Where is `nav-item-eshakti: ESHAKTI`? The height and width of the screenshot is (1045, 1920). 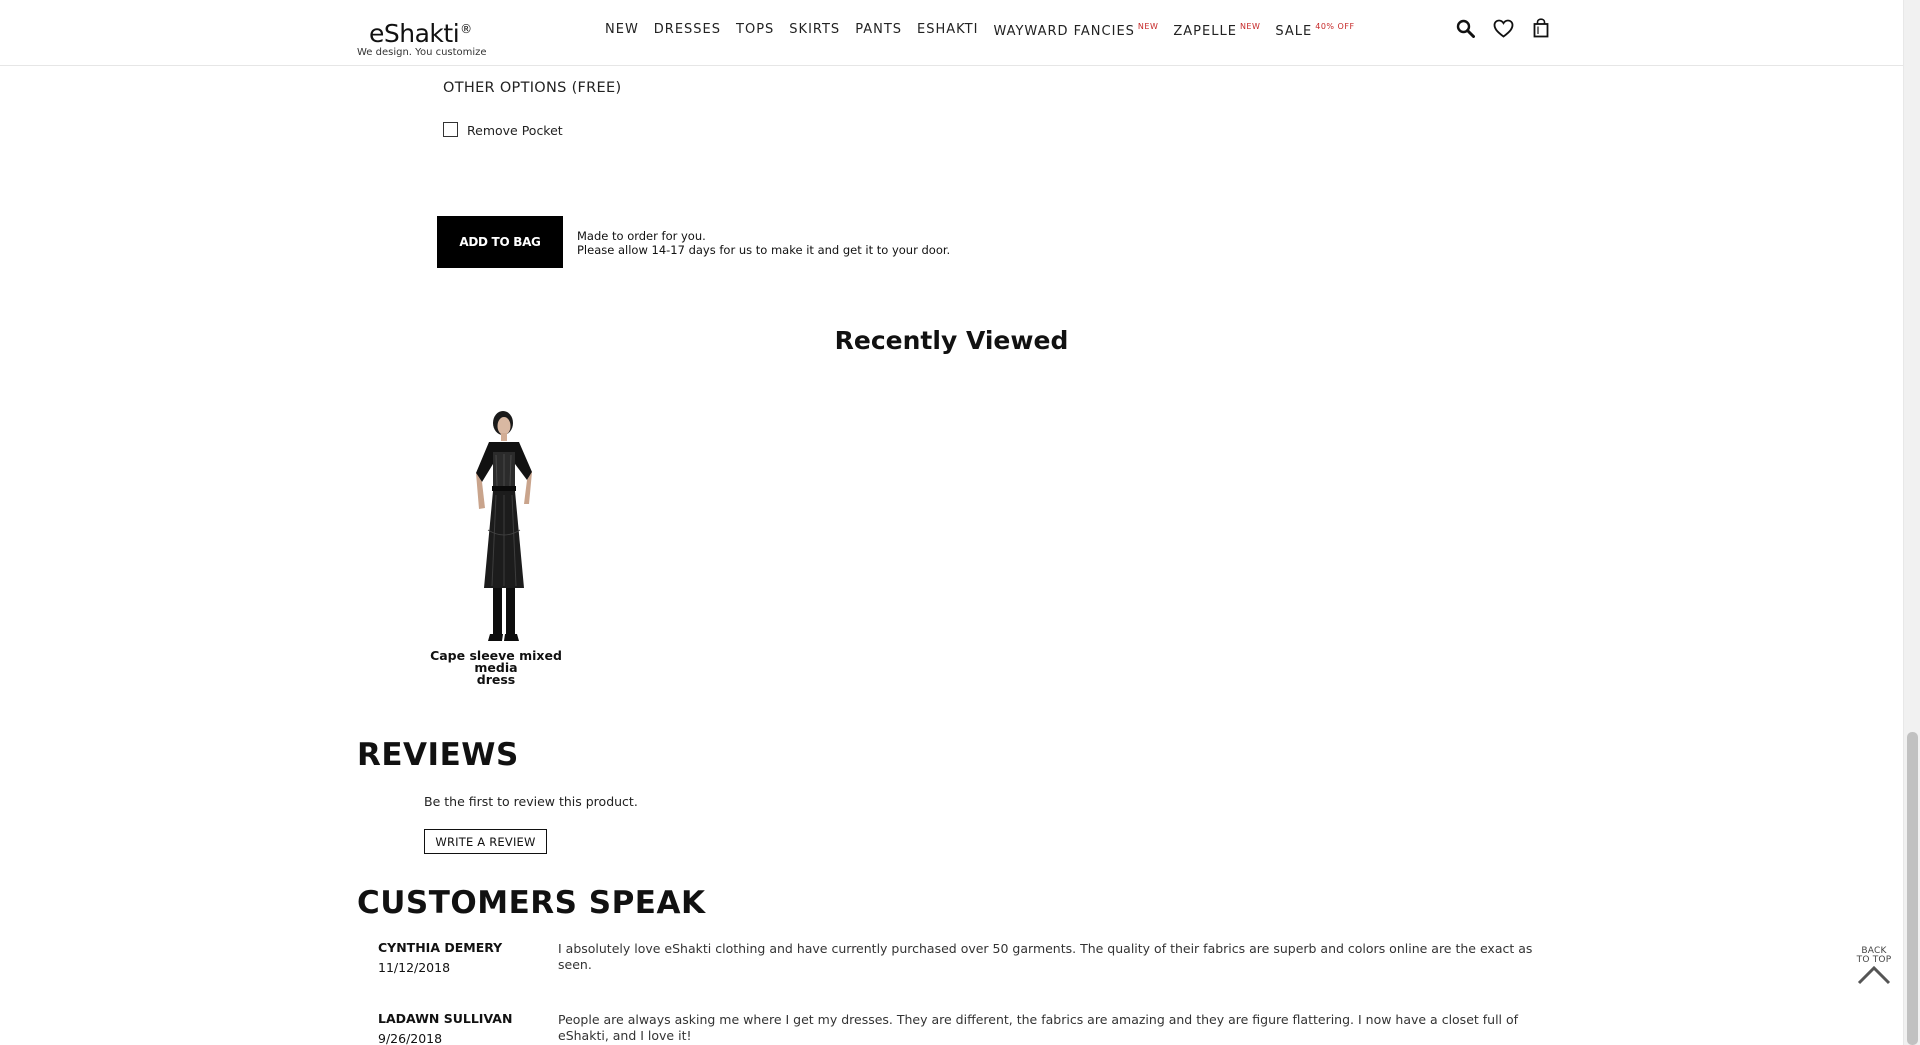
nav-item-eshakti: ESHAKTI is located at coordinates (947, 30).